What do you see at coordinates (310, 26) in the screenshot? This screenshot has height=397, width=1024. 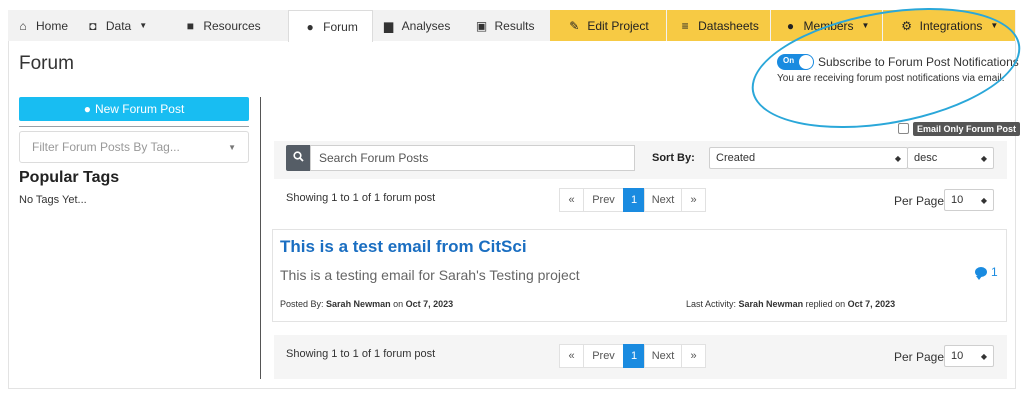 I see `comments-icon: ●` at bounding box center [310, 26].